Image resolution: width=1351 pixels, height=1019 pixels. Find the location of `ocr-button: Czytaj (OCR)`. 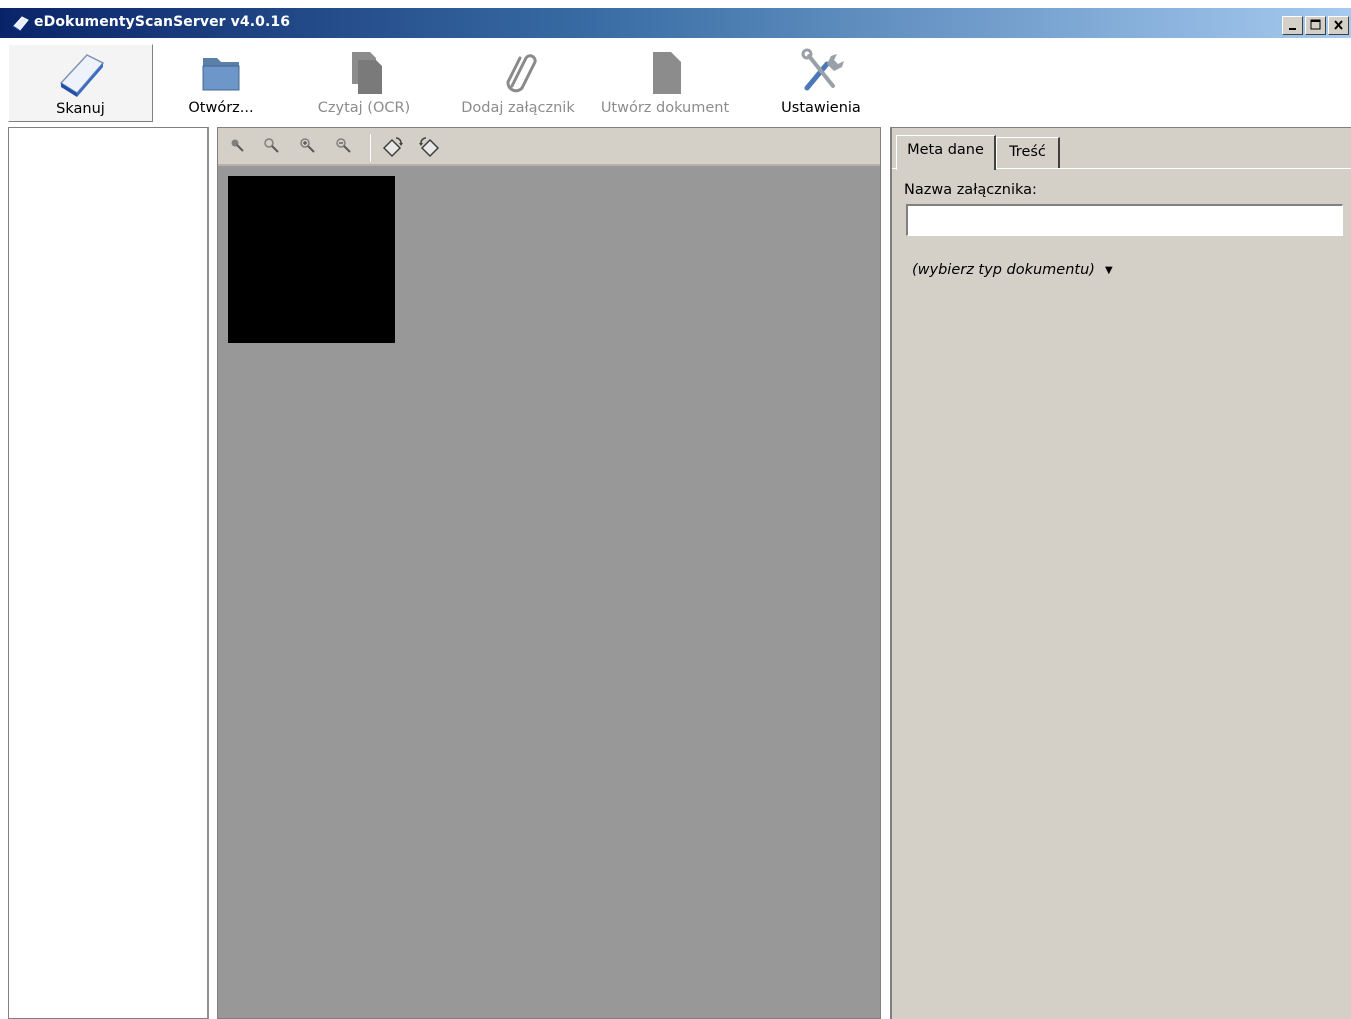

ocr-button: Czytaj (OCR) is located at coordinates (364, 83).